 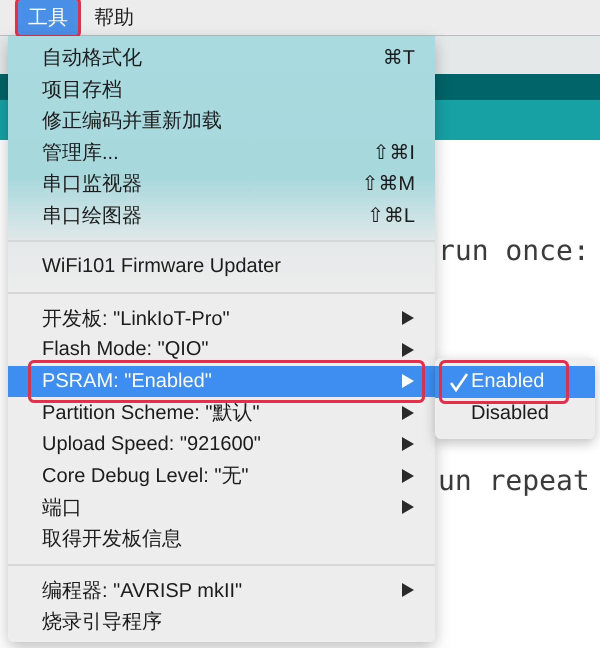 What do you see at coordinates (221, 350) in the screenshot?
I see `menu-item: Flash Mode: "QIO"` at bounding box center [221, 350].